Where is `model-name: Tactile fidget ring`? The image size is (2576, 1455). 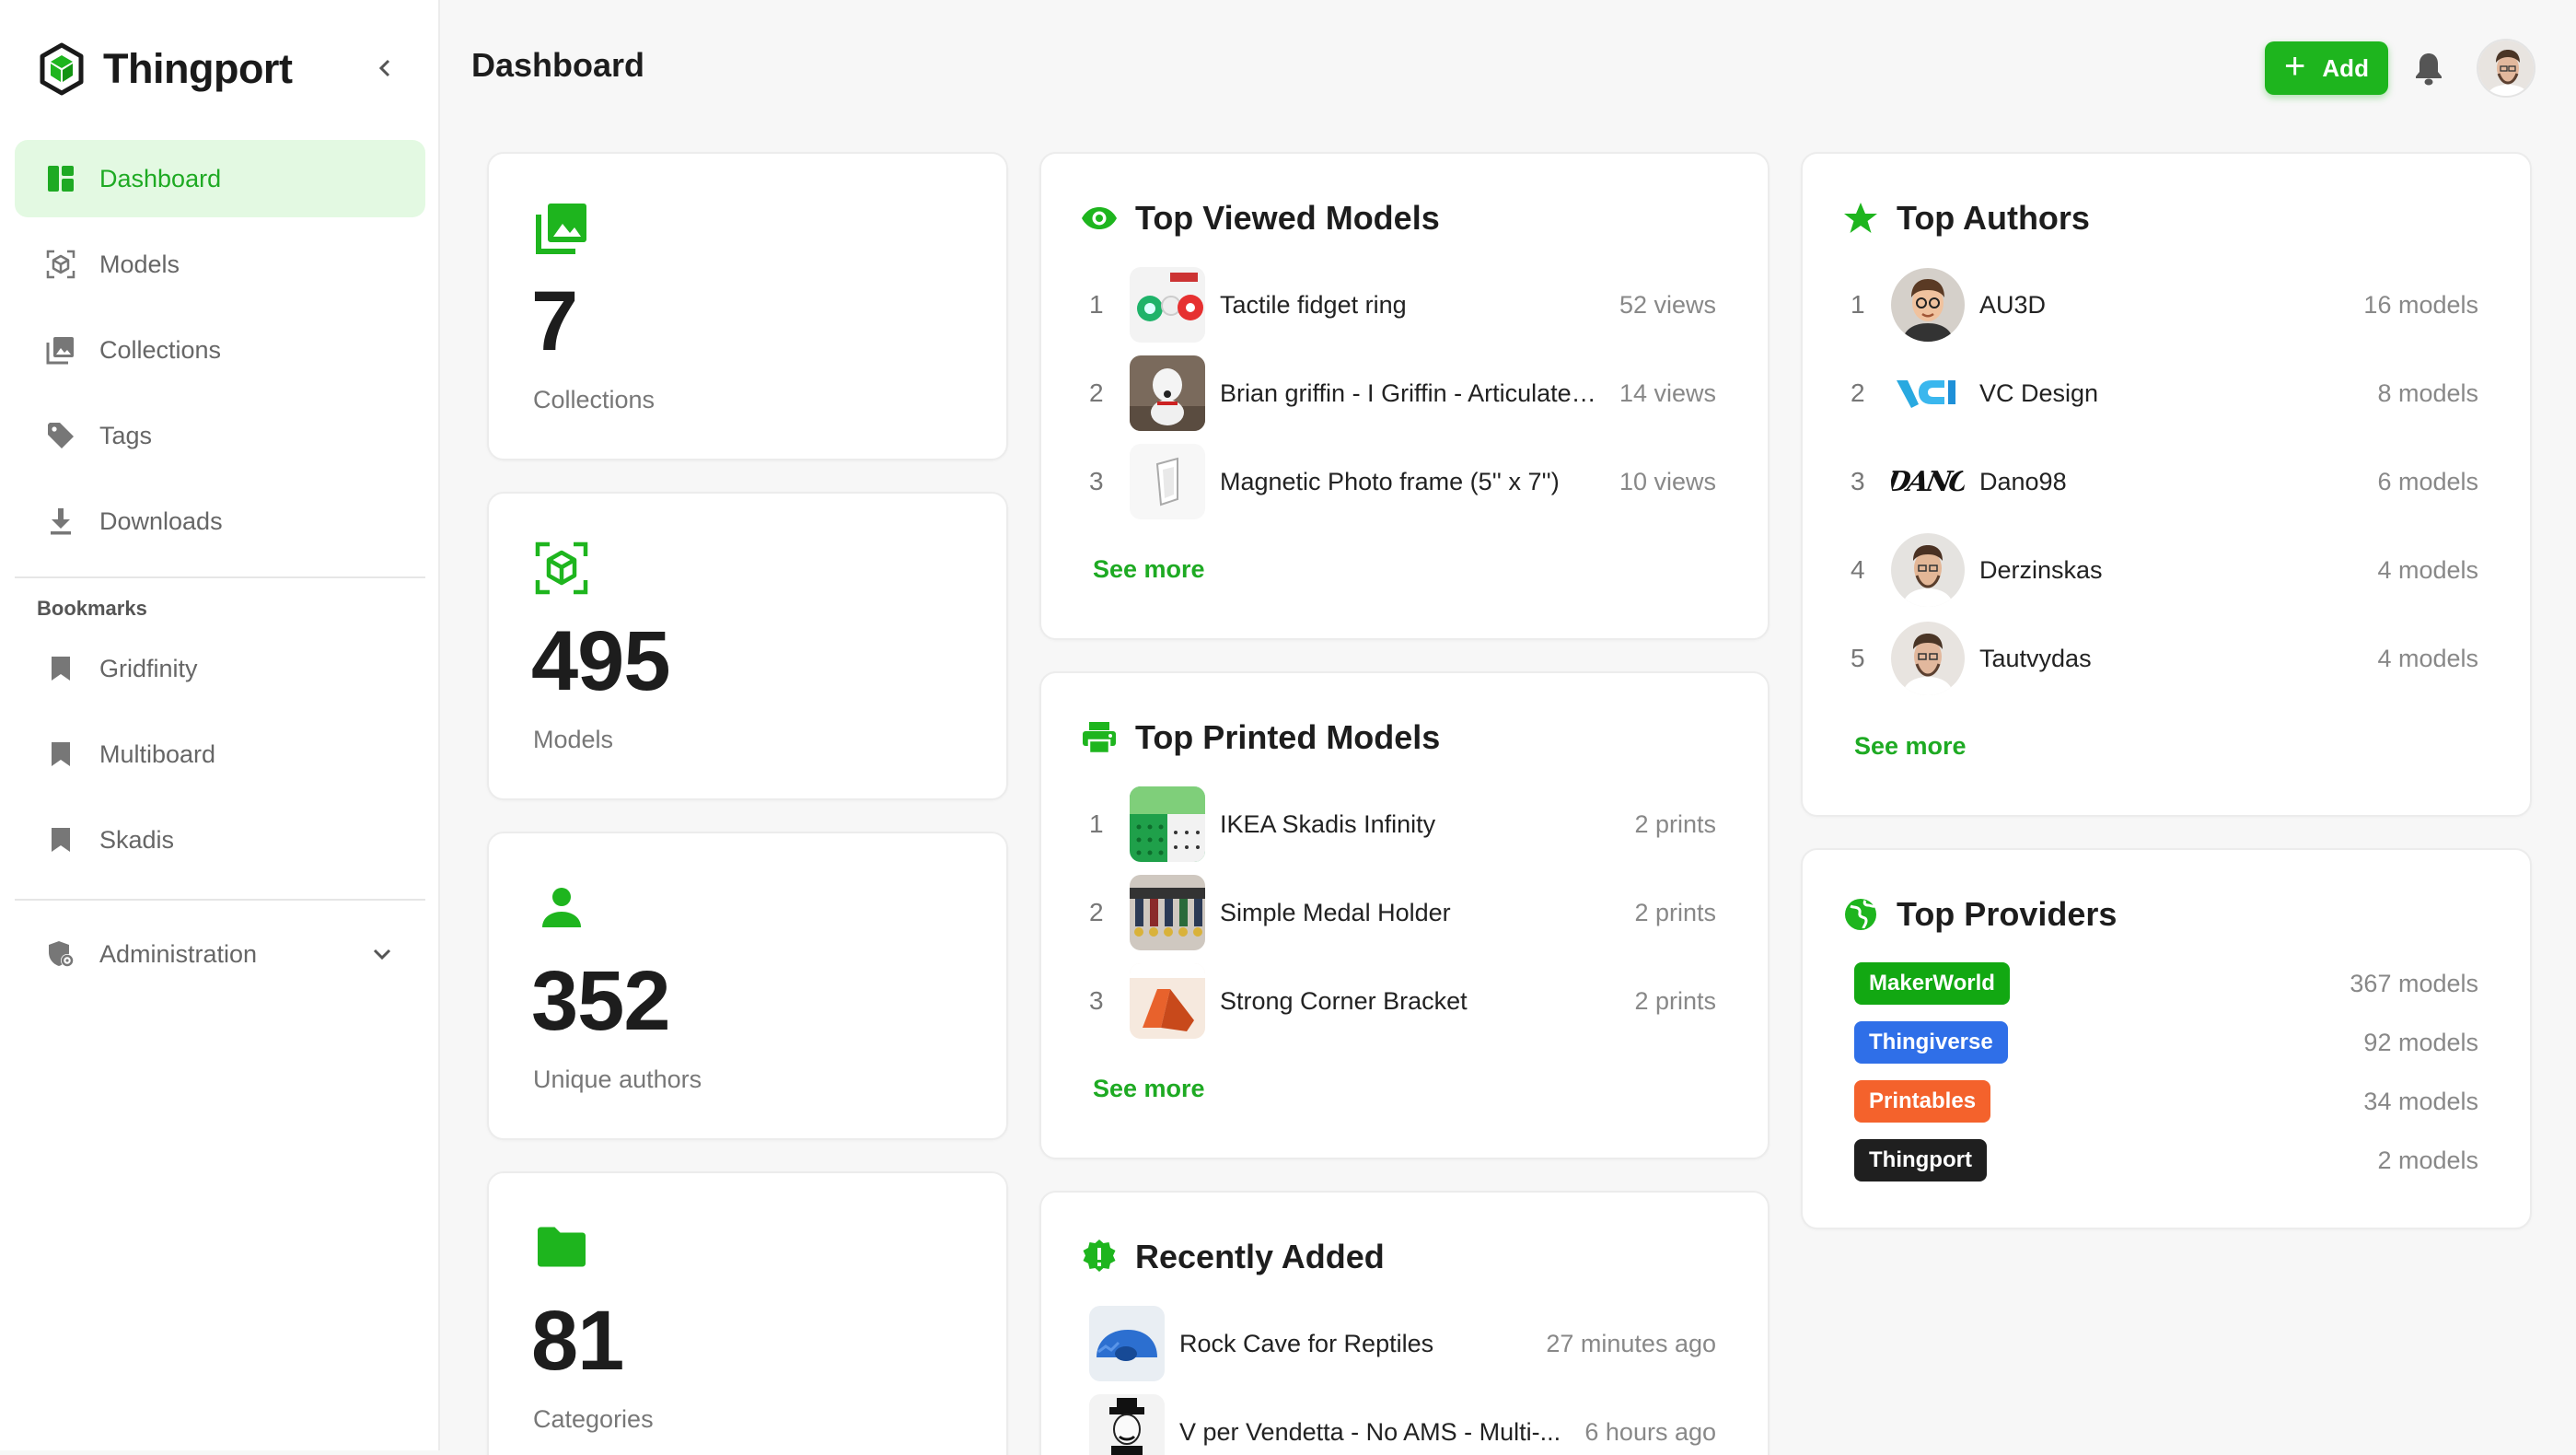 model-name: Tactile fidget ring is located at coordinates (1313, 304).